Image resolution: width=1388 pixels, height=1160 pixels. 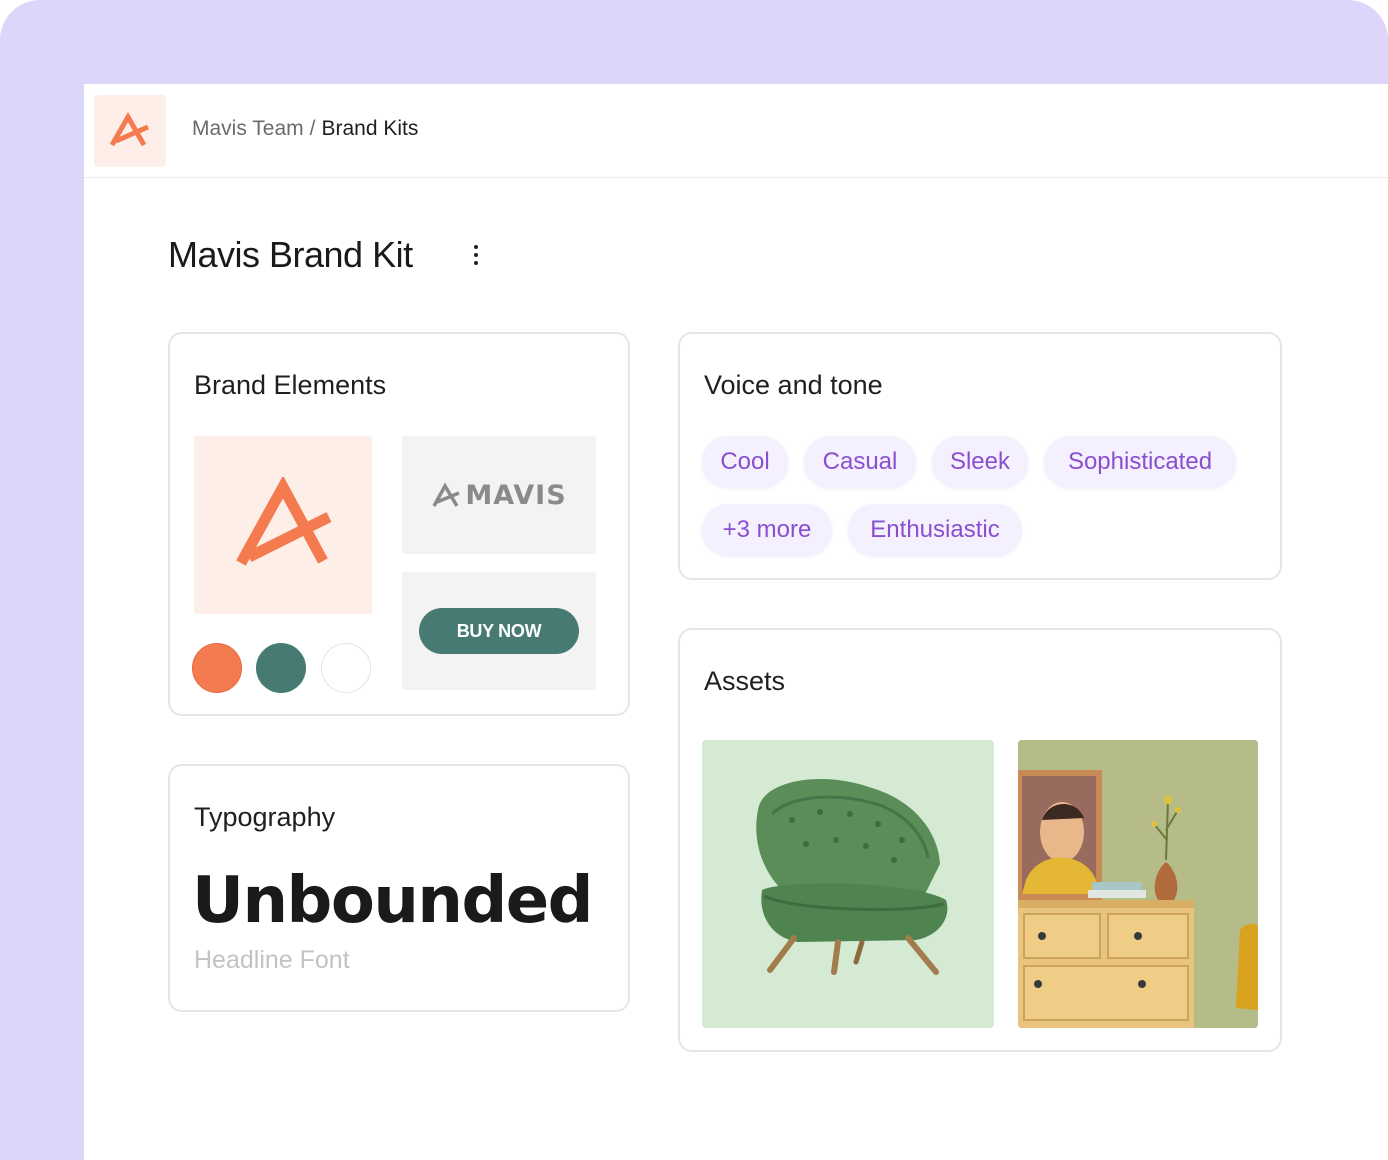 What do you see at coordinates (1140, 462) in the screenshot?
I see `tone-tag: Sophisticated` at bounding box center [1140, 462].